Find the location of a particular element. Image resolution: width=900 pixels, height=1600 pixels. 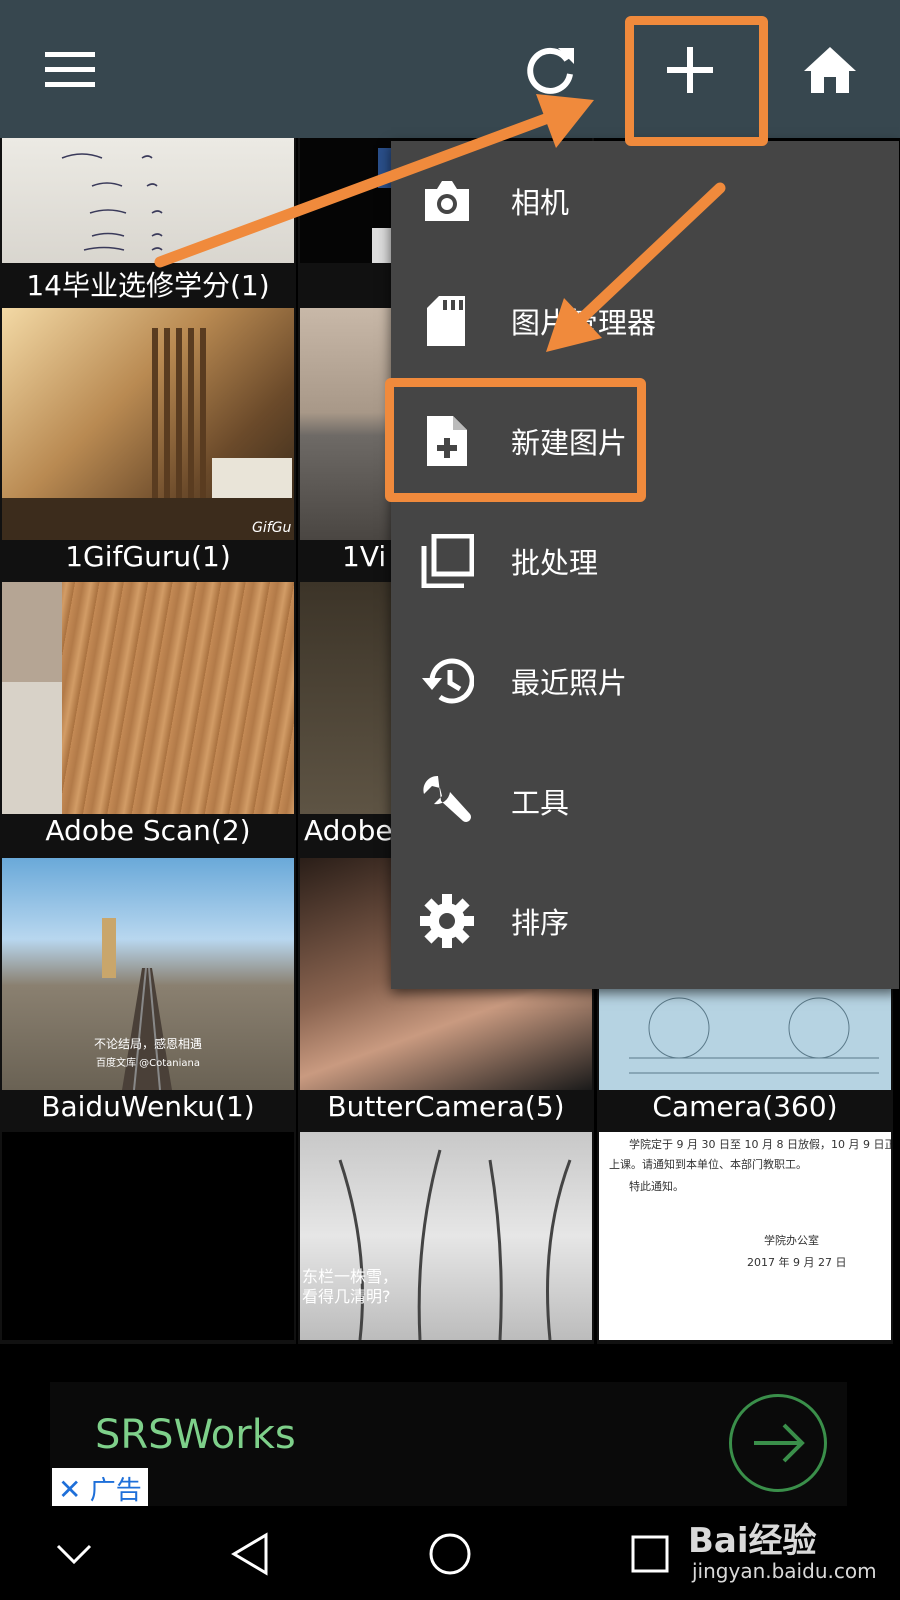

recents-button is located at coordinates (650, 1554).